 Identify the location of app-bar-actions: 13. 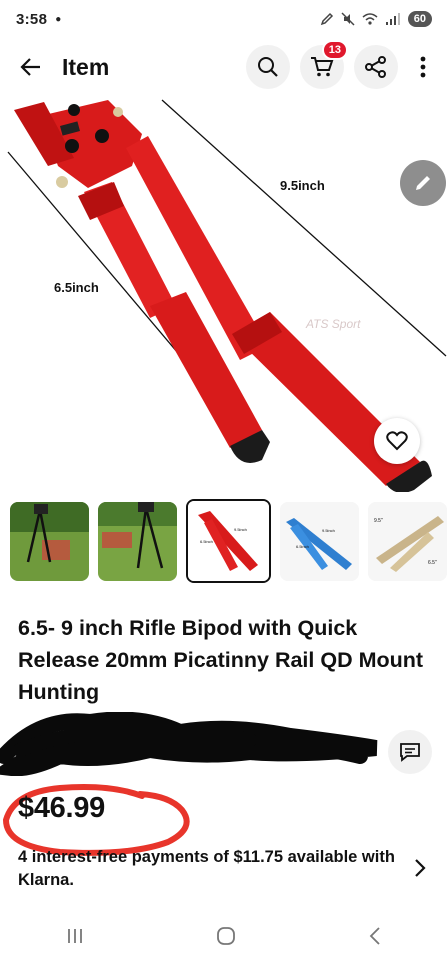
(342, 64).